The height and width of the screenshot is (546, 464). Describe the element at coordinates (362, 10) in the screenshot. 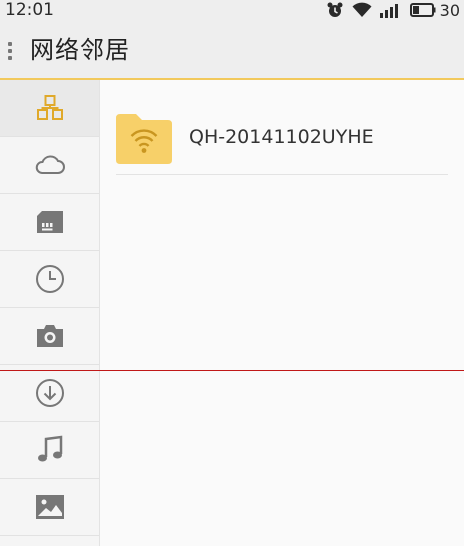

I see `wifi-status-icon` at that location.